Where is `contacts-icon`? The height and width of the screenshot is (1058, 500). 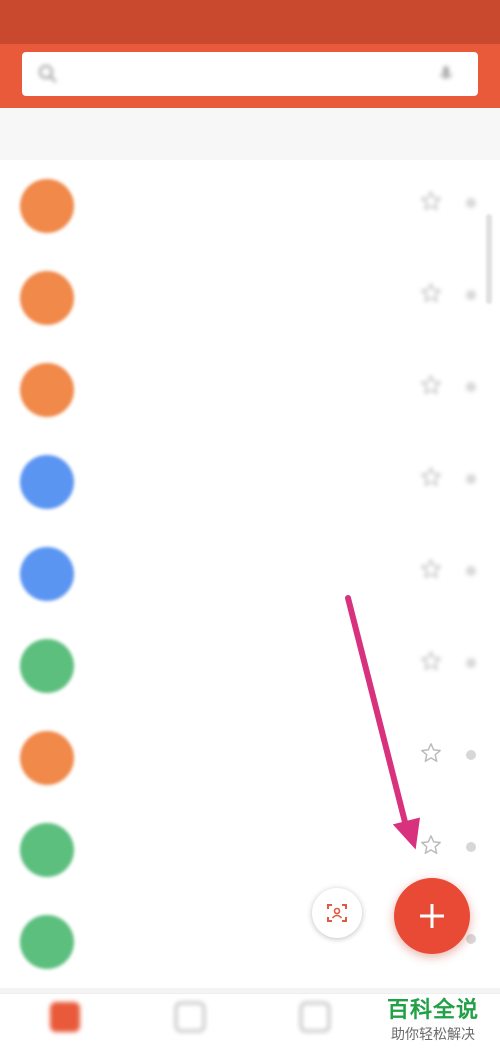 contacts-icon is located at coordinates (64, 1017).